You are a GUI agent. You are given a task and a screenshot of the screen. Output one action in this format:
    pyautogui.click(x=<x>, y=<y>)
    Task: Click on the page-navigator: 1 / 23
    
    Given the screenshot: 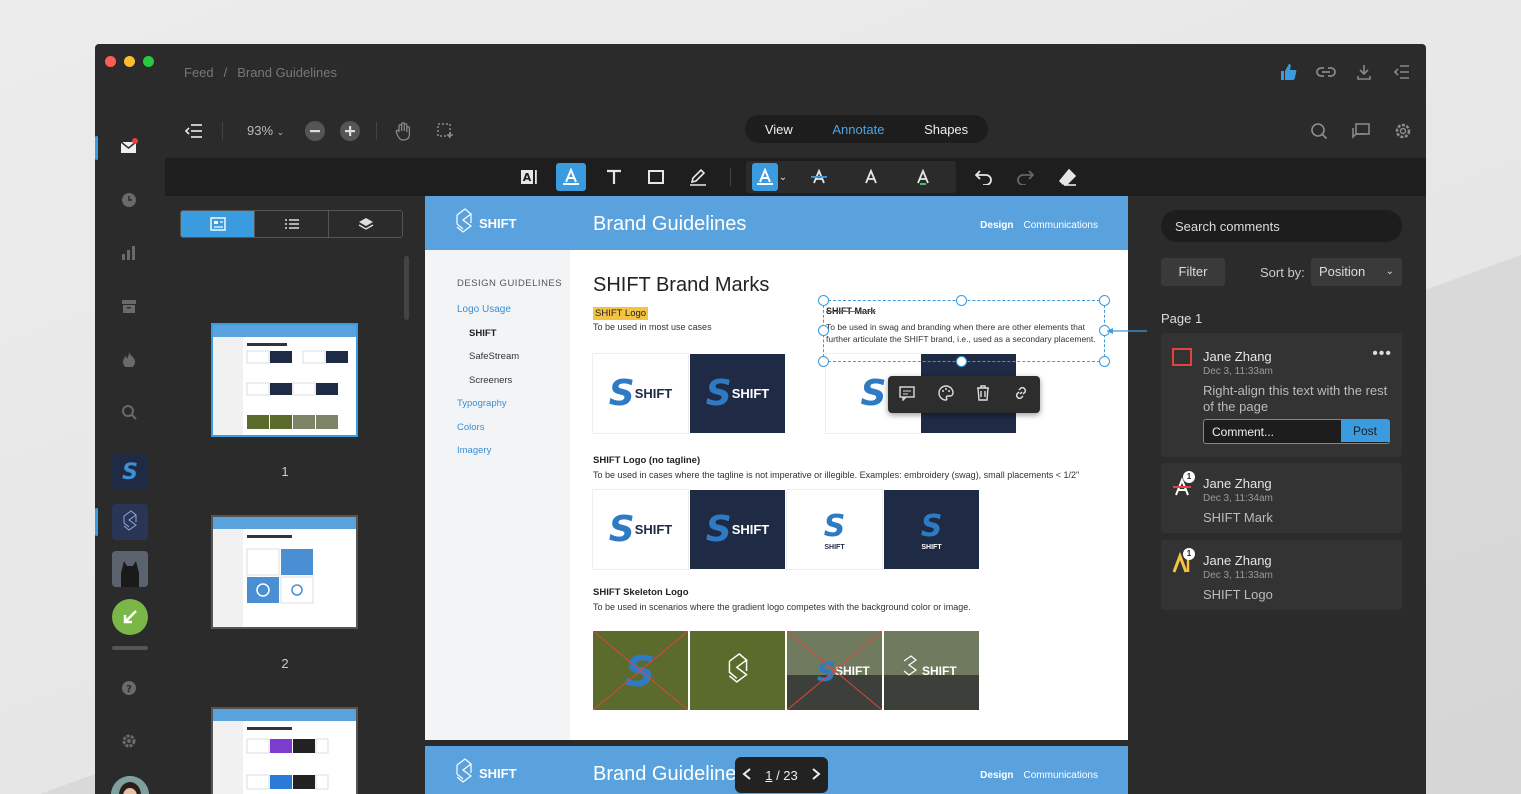 What is the action you would take?
    pyautogui.click(x=781, y=775)
    